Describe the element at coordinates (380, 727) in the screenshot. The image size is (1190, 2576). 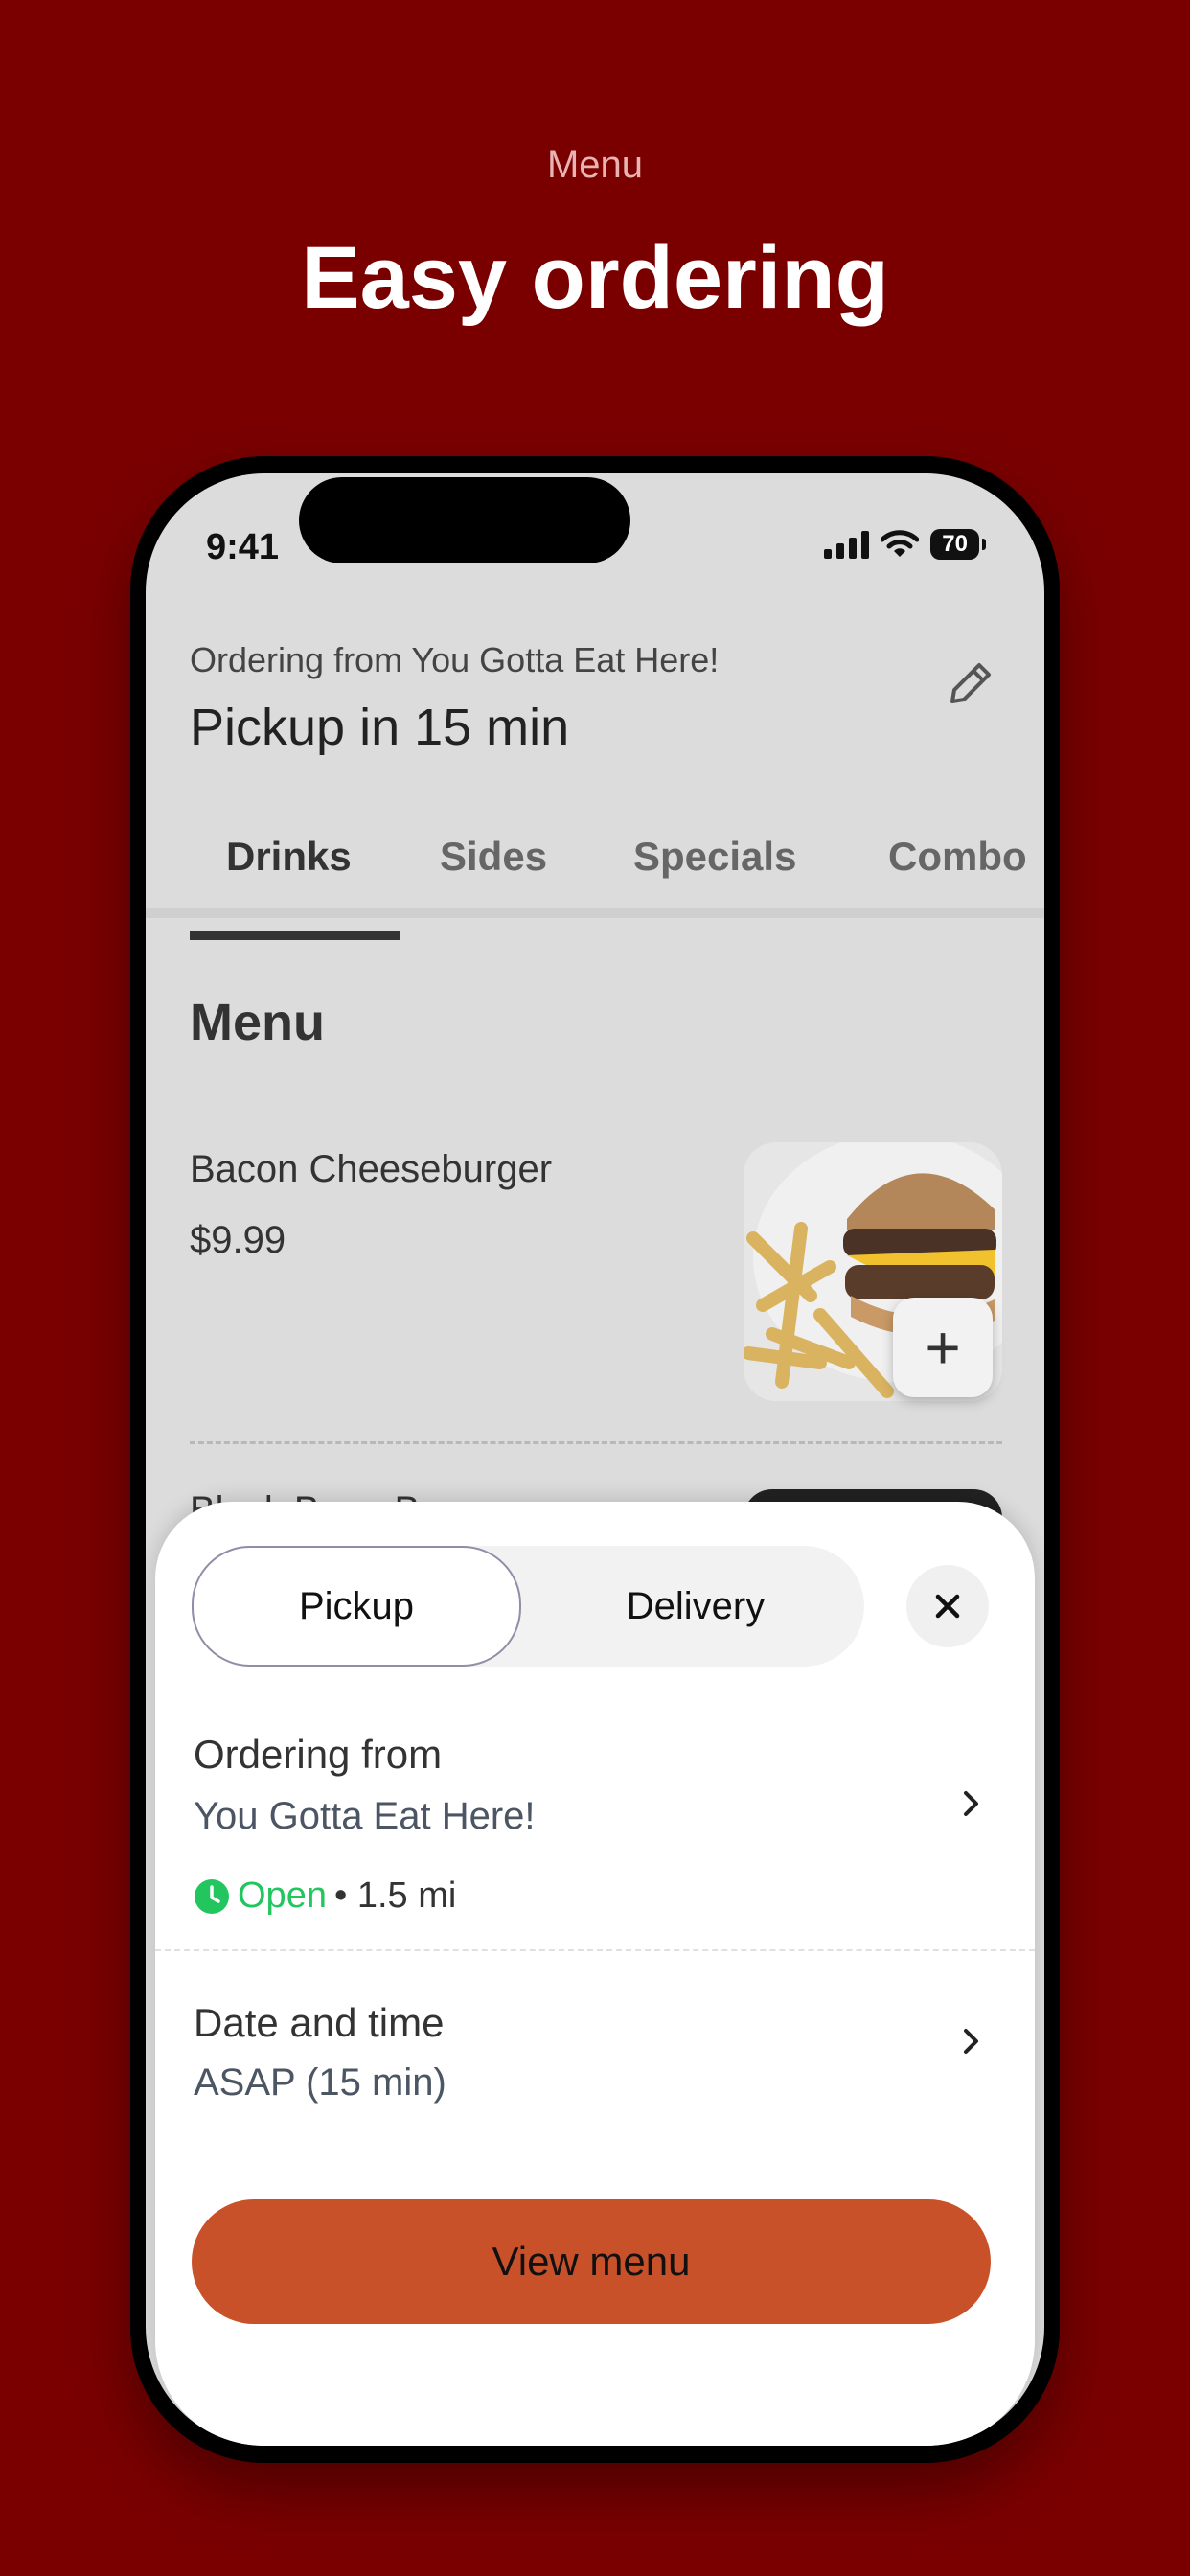
I see `pickup-time: Pickup in 15 min` at that location.